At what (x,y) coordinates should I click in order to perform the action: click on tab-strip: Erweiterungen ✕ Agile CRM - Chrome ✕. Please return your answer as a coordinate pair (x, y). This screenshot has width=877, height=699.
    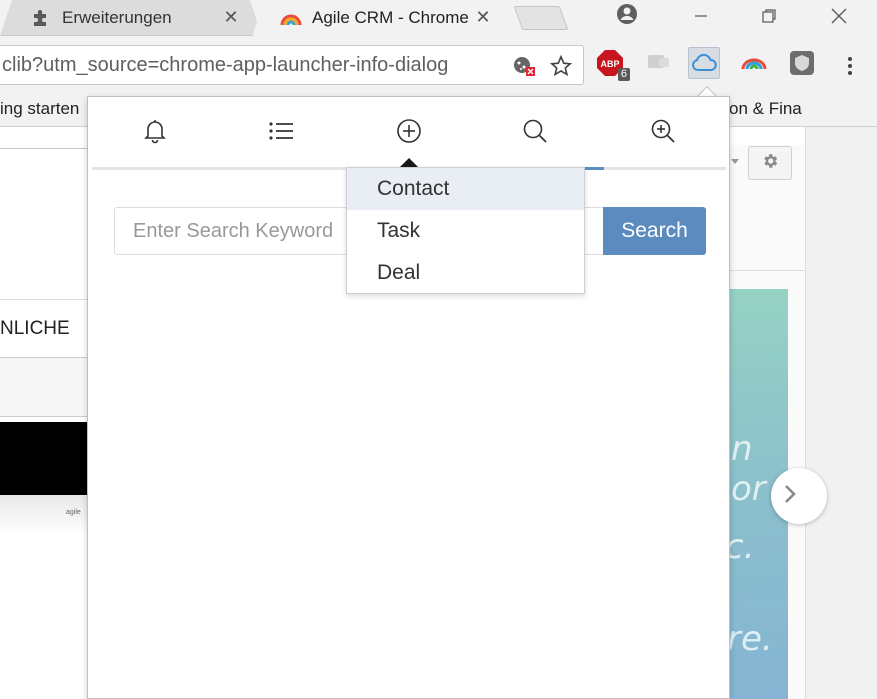
    Looking at the image, I should click on (438, 18).